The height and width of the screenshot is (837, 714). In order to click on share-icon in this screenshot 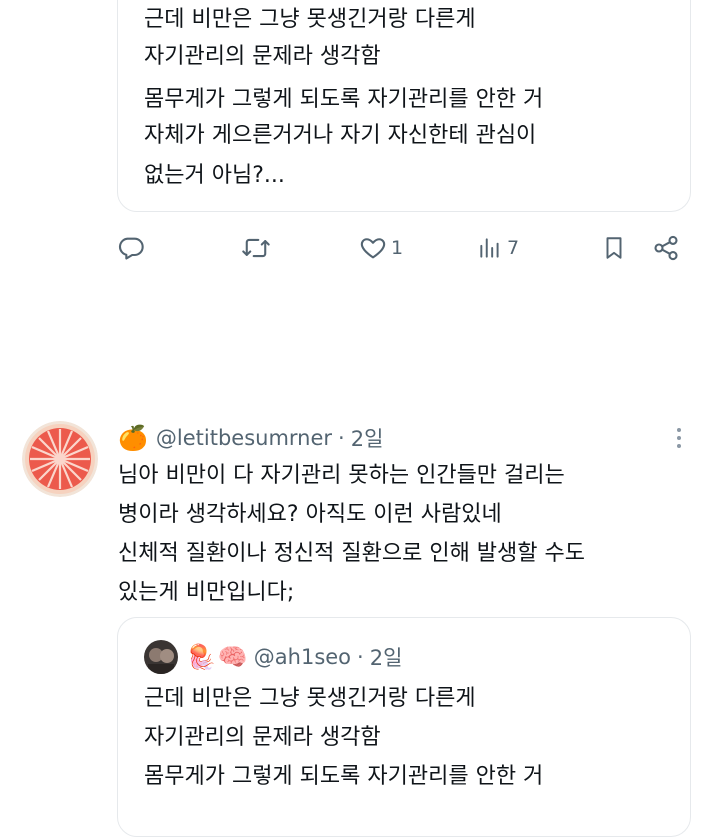, I will do `click(666, 248)`.